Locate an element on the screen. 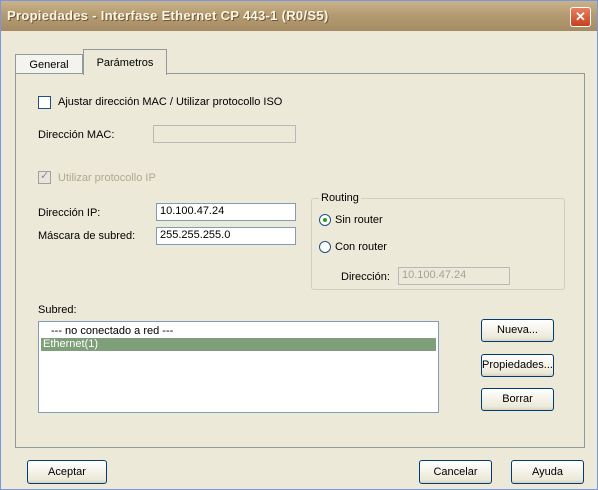 This screenshot has width=598, height=490. with-router-radio is located at coordinates (325, 247).